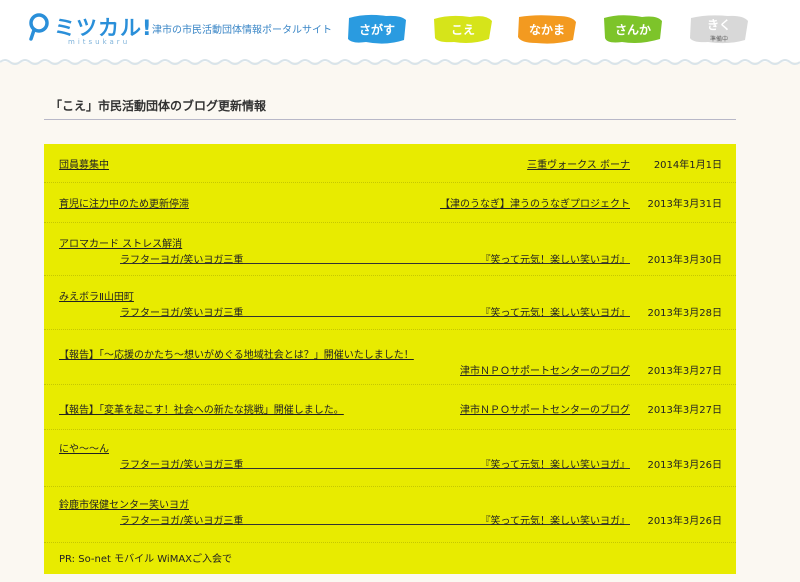  I want to click on post-title-link: 【報告】「変革を起こす！社会への新たな挑戦」開催しました。, so click(201, 408).